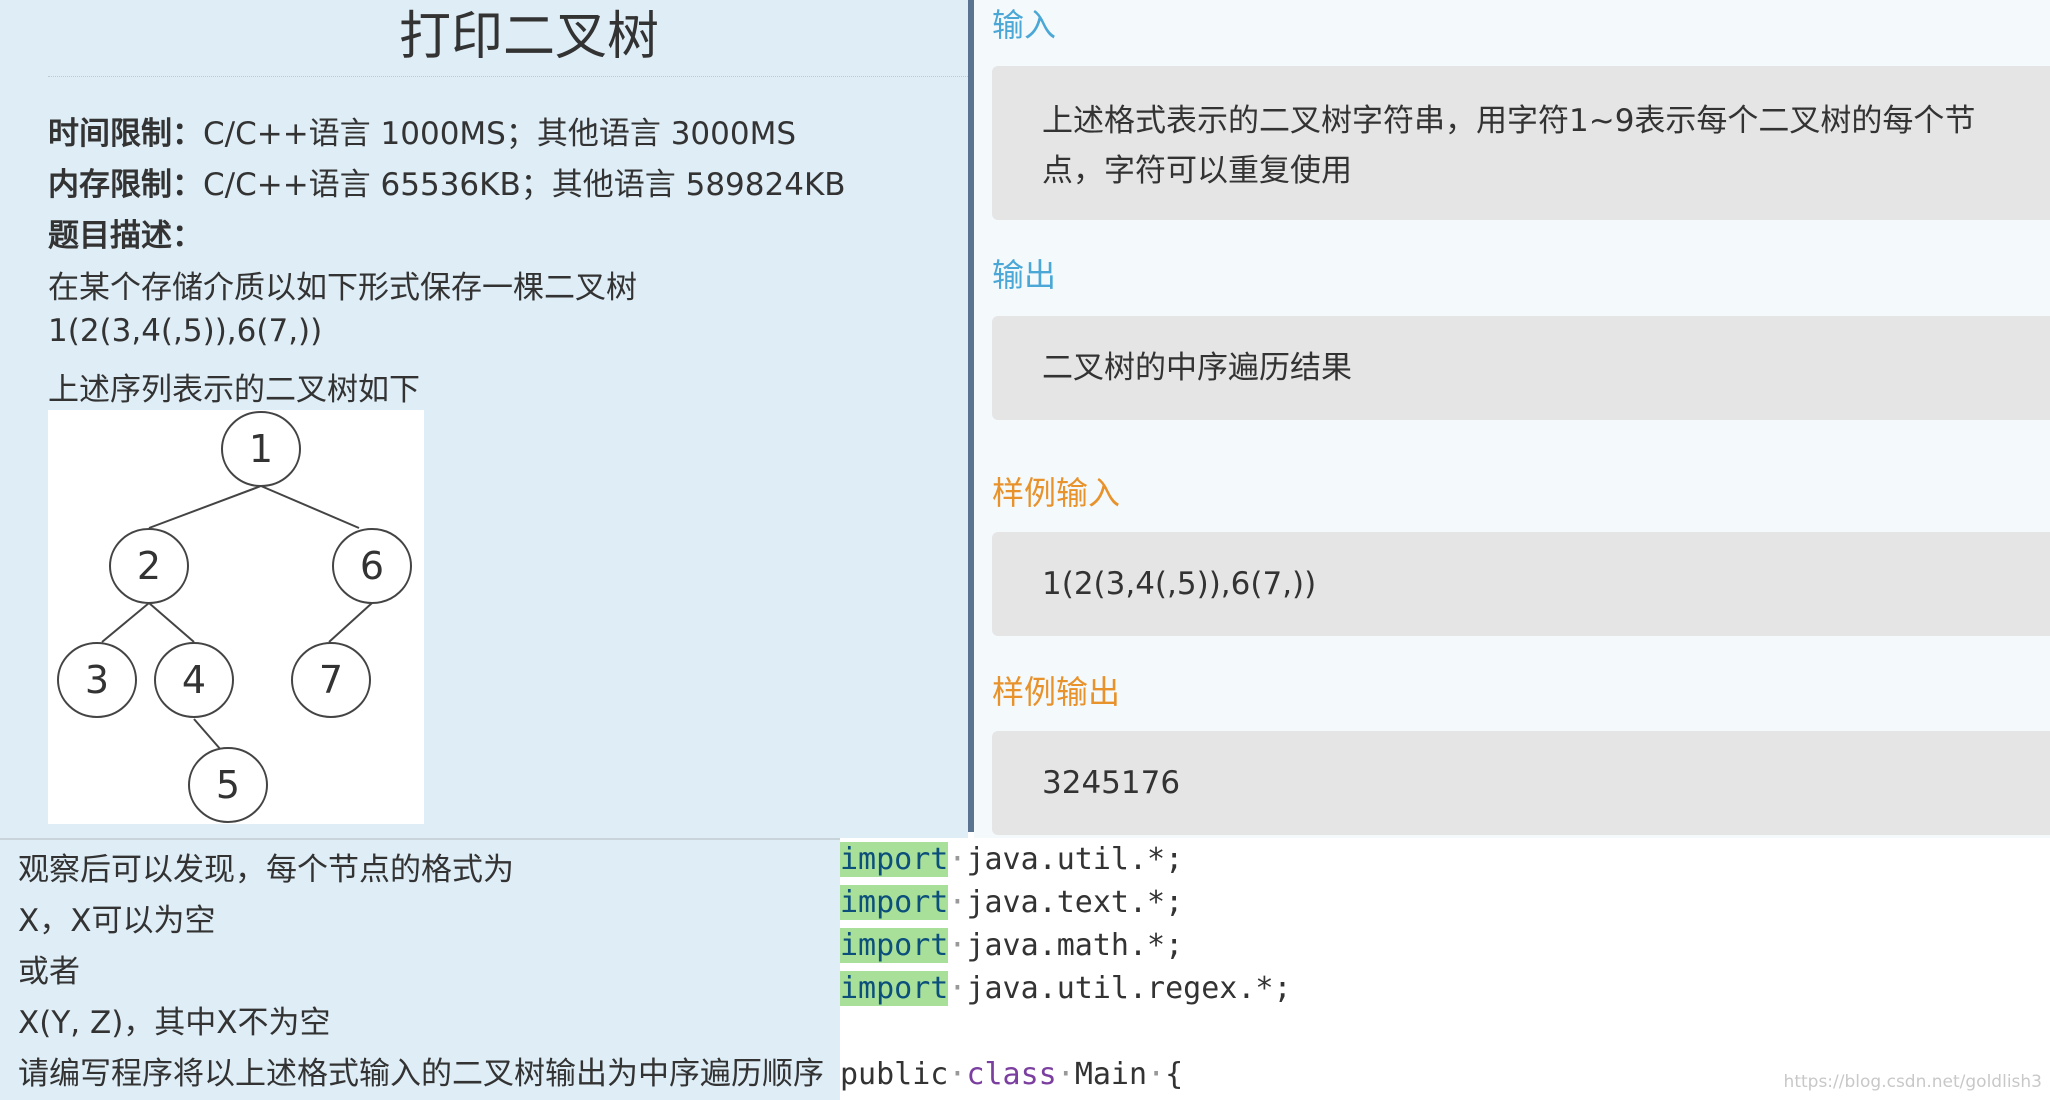  What do you see at coordinates (1111, 1074) in the screenshot?
I see `code-text: Main` at bounding box center [1111, 1074].